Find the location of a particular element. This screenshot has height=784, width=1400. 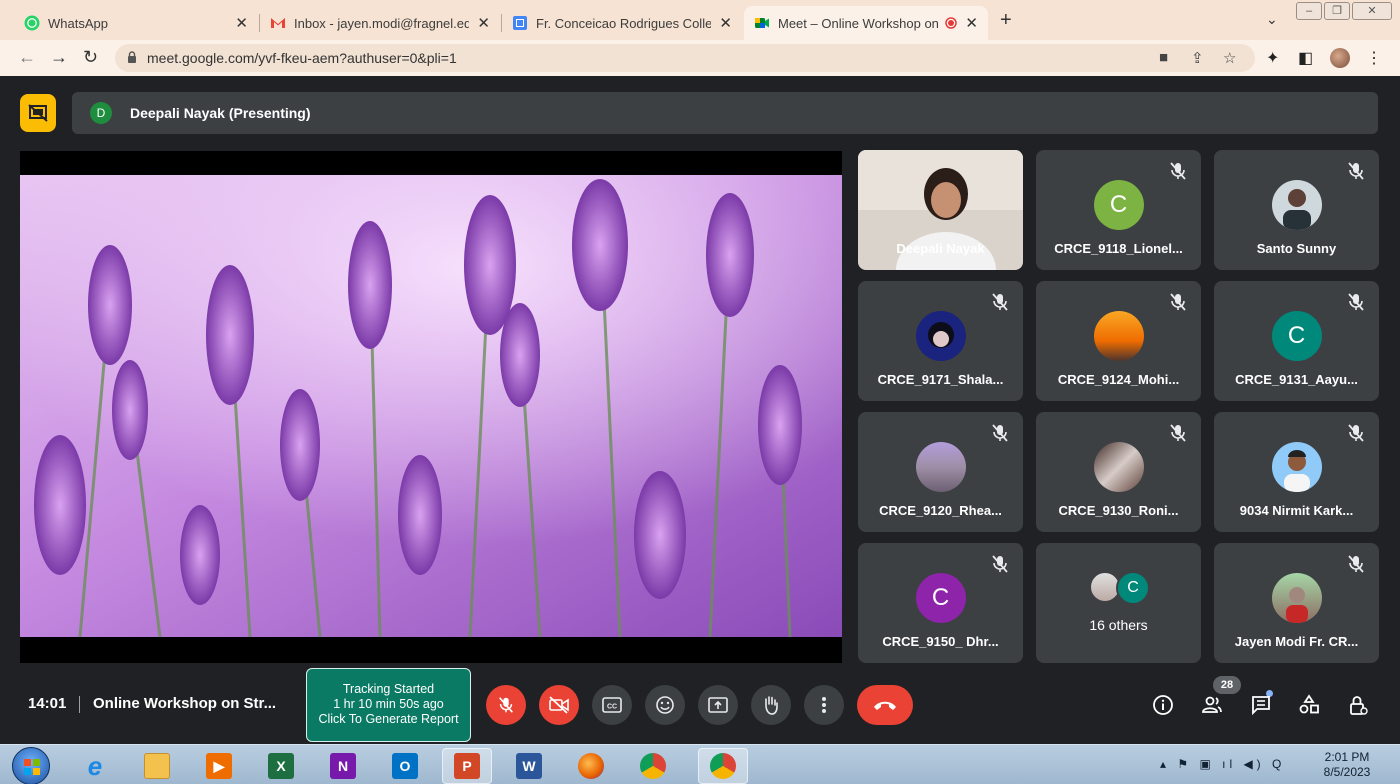

others-tile: C 16 others is located at coordinates (1118, 603).